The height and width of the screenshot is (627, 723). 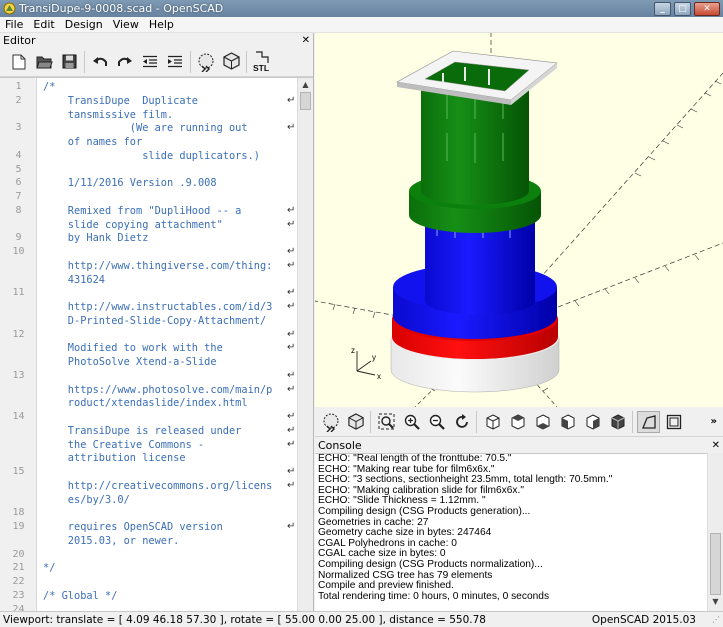 What do you see at coordinates (519, 445) in the screenshot?
I see `console-header: Console ✕` at bounding box center [519, 445].